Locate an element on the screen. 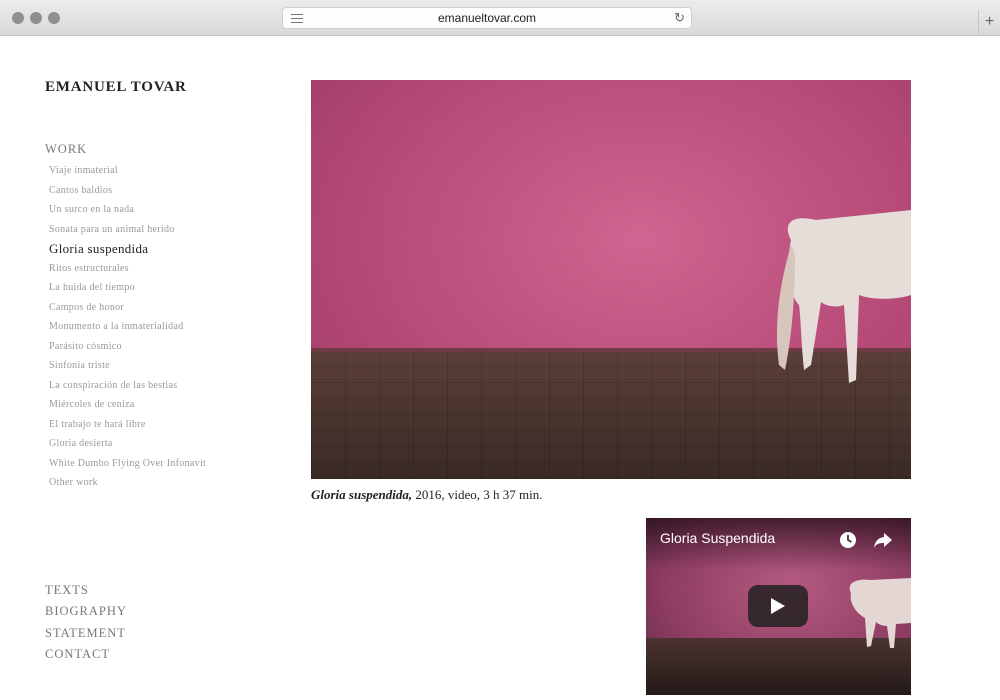 The width and height of the screenshot is (1000, 700). share-icon is located at coordinates (883, 540).